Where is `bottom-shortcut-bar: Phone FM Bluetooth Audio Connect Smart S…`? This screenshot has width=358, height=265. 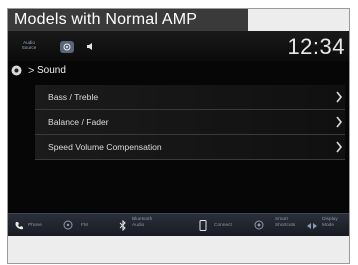
bottom-shortcut-bar: Phone FM Bluetooth Audio Connect Smart S… is located at coordinates (178, 224).